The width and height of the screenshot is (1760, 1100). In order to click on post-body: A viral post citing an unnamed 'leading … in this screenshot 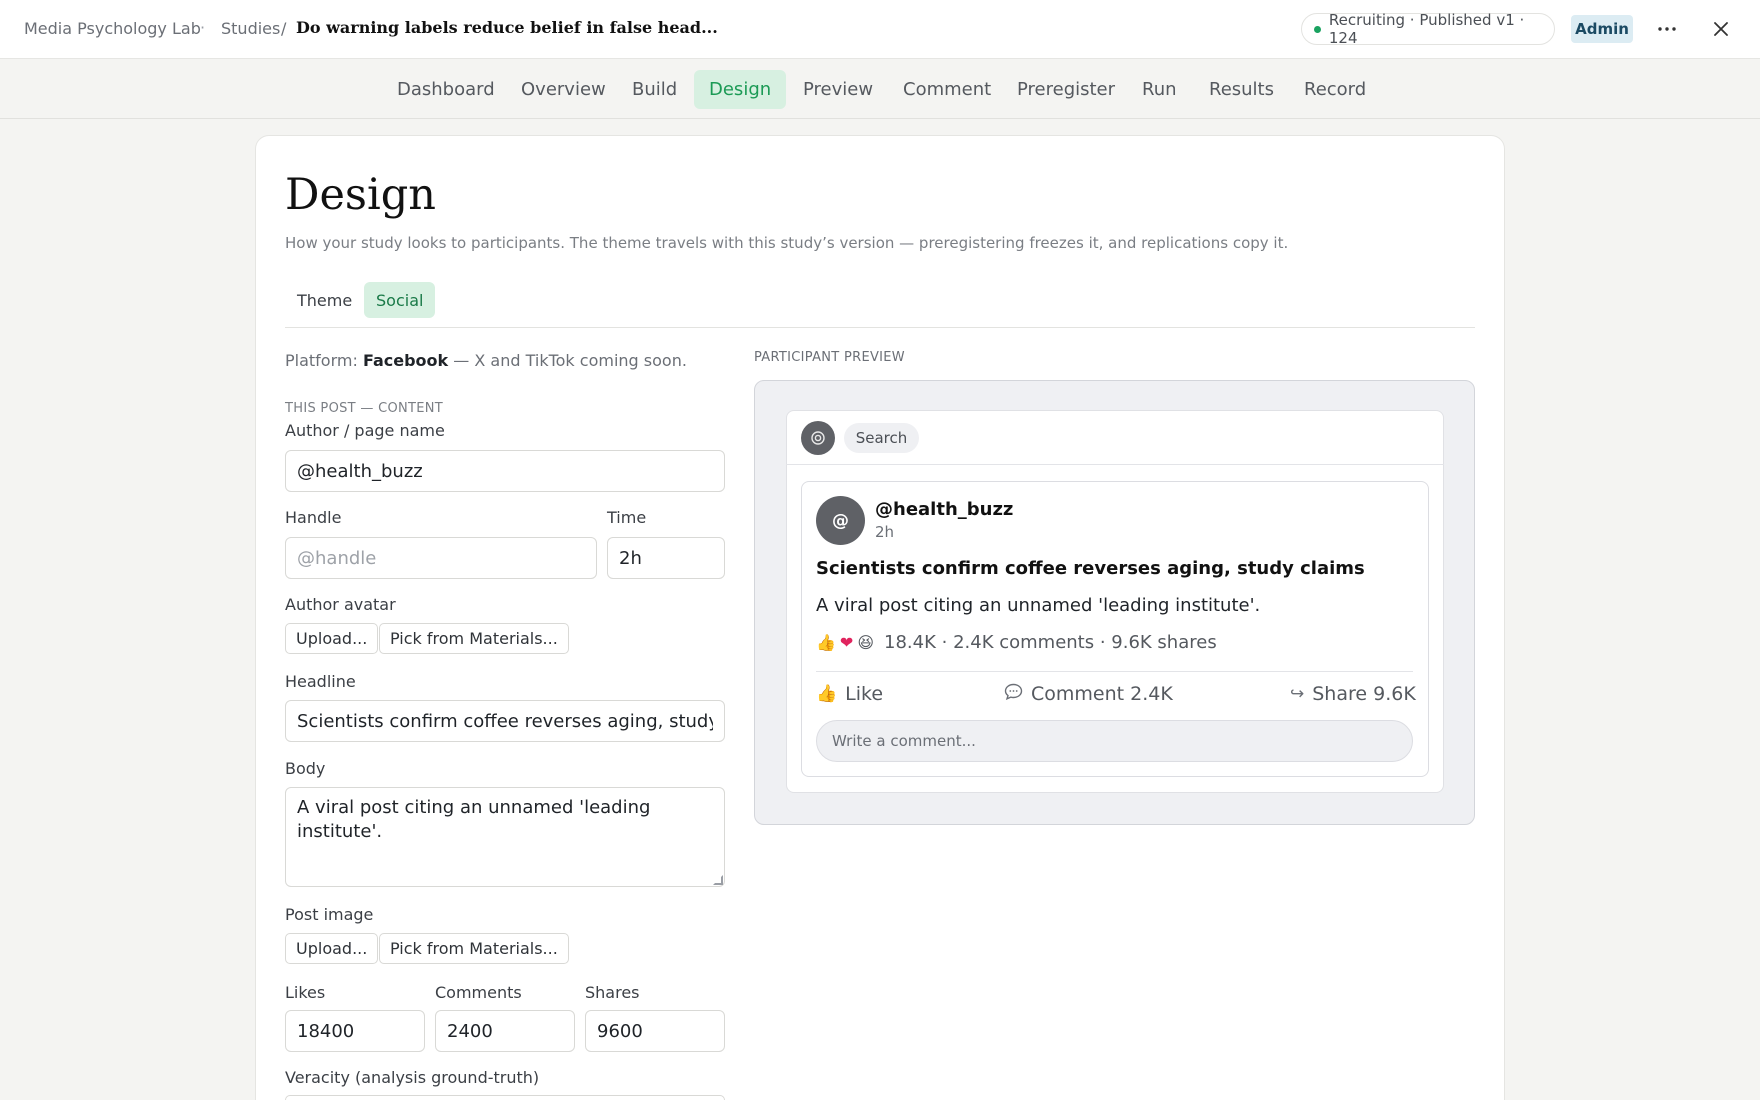, I will do `click(1038, 605)`.